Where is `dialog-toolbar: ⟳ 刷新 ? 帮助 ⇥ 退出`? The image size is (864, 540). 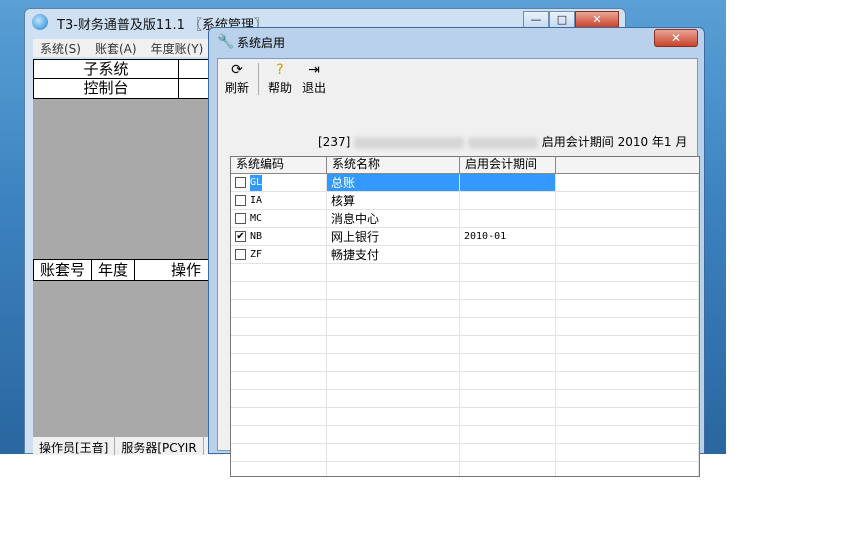
dialog-toolbar: ⟳ 刷新 ? 帮助 ⇥ 退出 is located at coordinates (275, 79).